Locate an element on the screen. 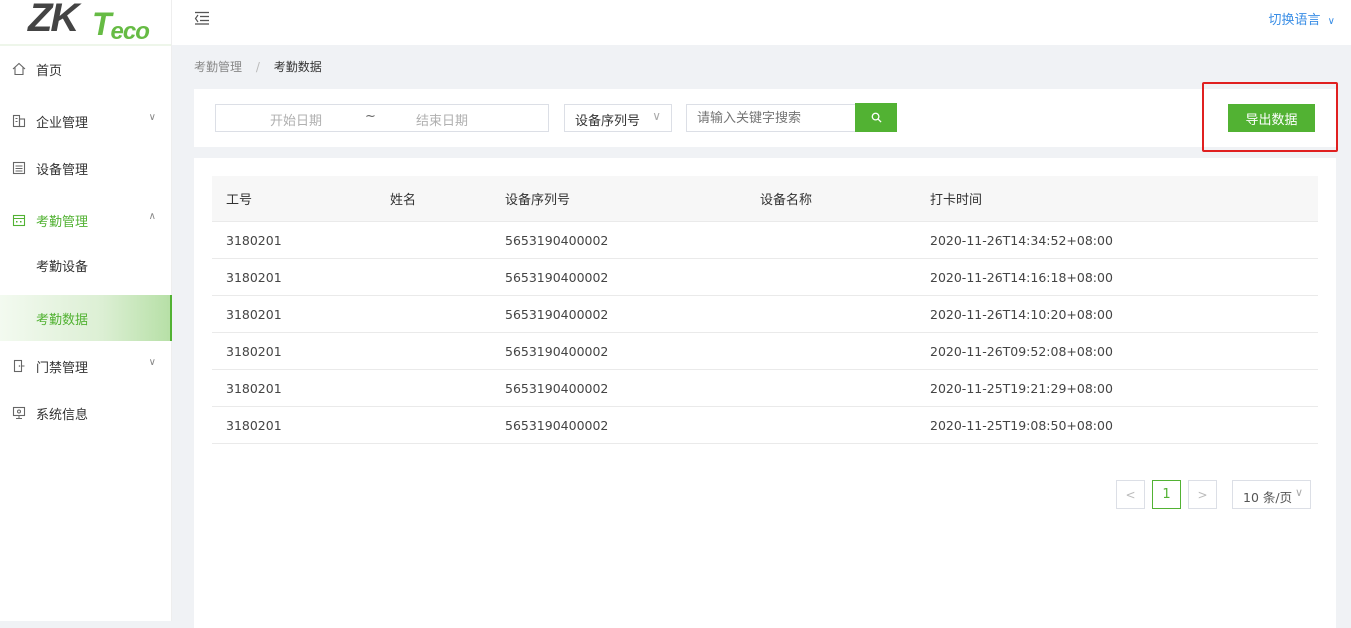  submenu-attendance-device: 考勤设备 is located at coordinates (86, 265).